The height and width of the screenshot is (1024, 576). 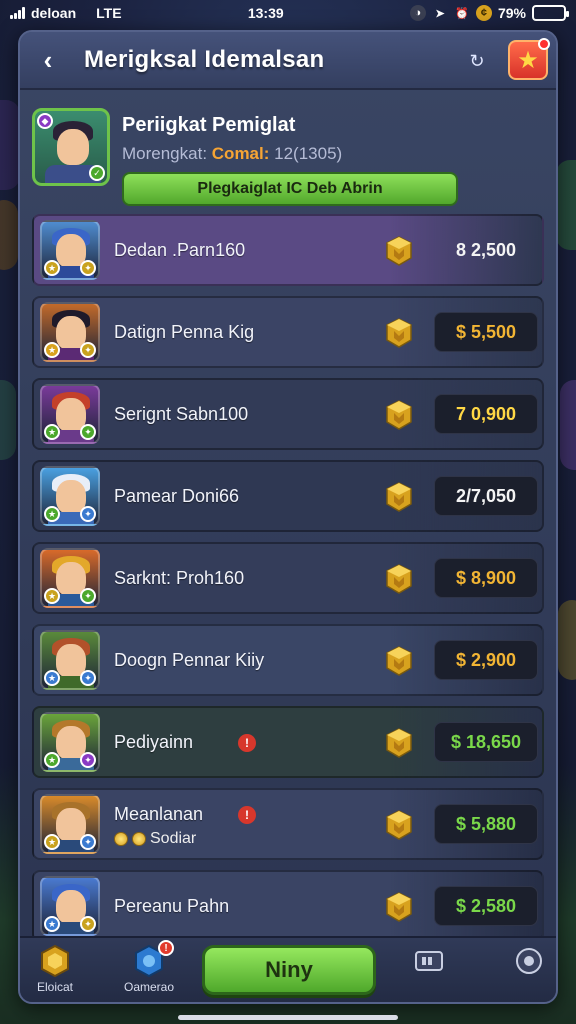 What do you see at coordinates (288, 332) in the screenshot?
I see `hero-row: ★ ✦ Datign Penna Kig $ 5,500` at bounding box center [288, 332].